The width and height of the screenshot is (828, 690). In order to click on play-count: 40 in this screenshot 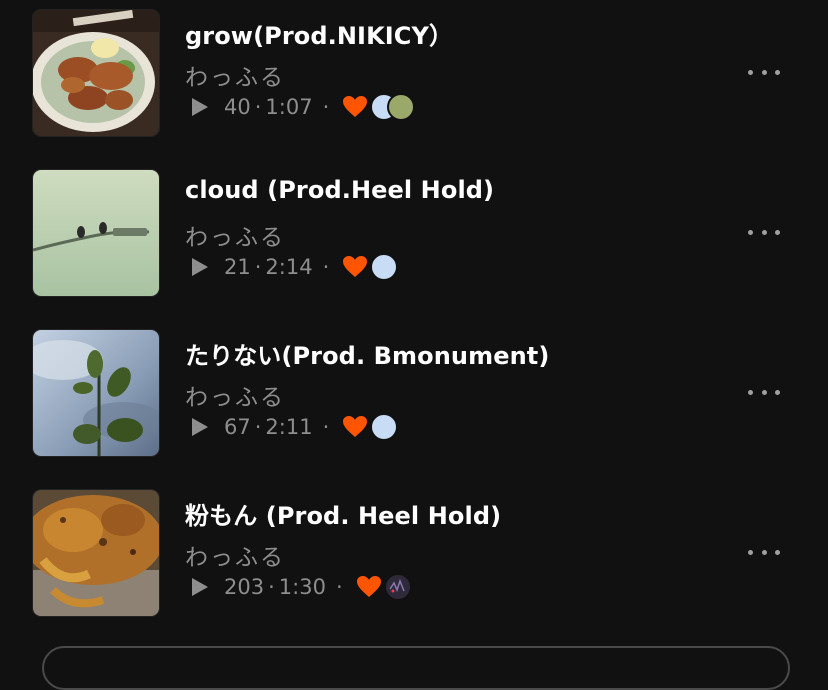, I will do `click(237, 107)`.